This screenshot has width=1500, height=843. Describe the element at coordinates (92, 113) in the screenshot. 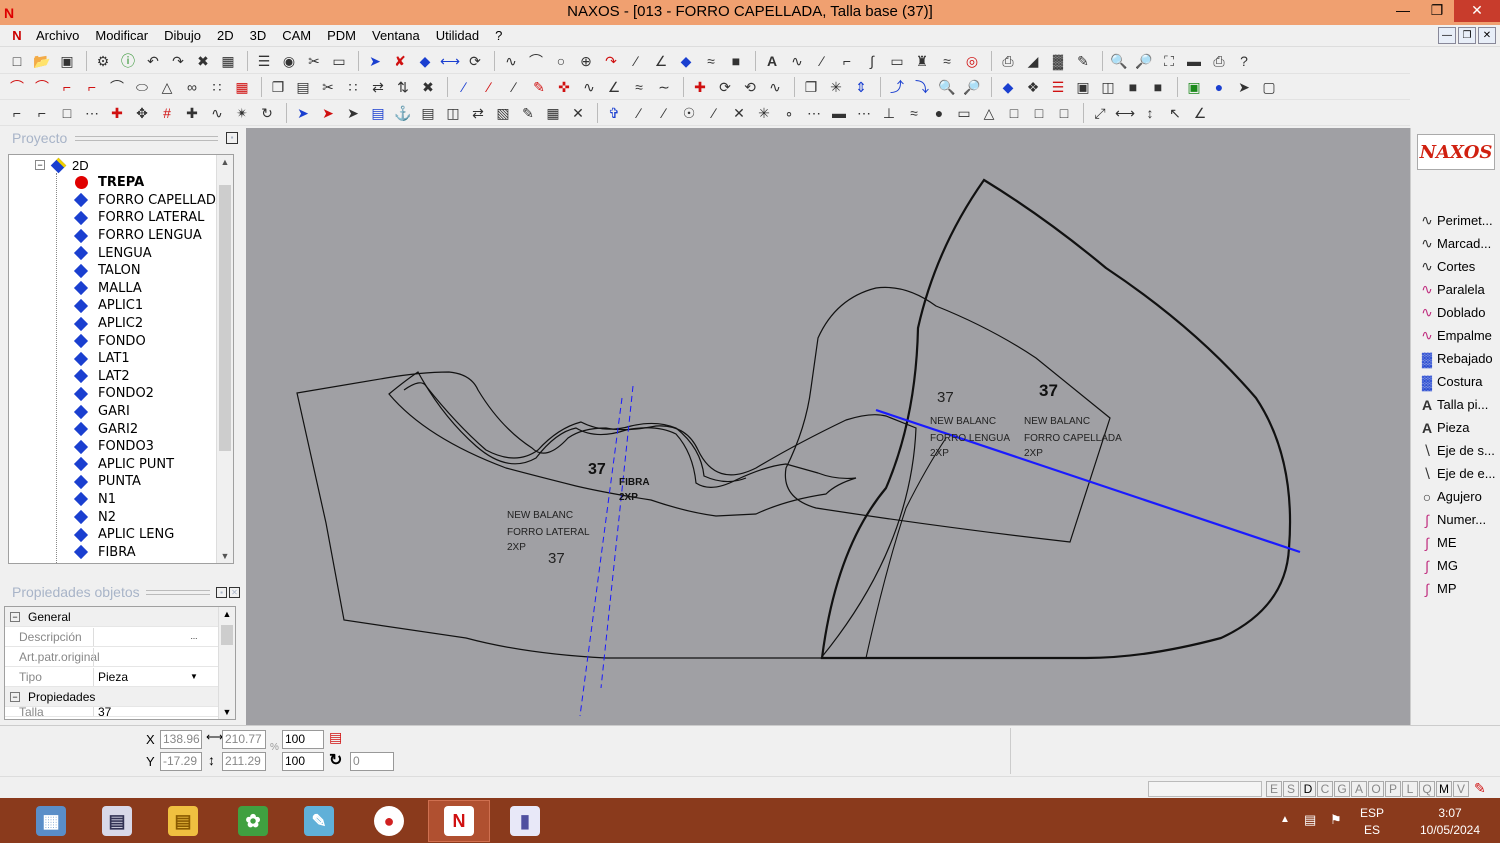

I see `dashed-icon: ⋯` at that location.